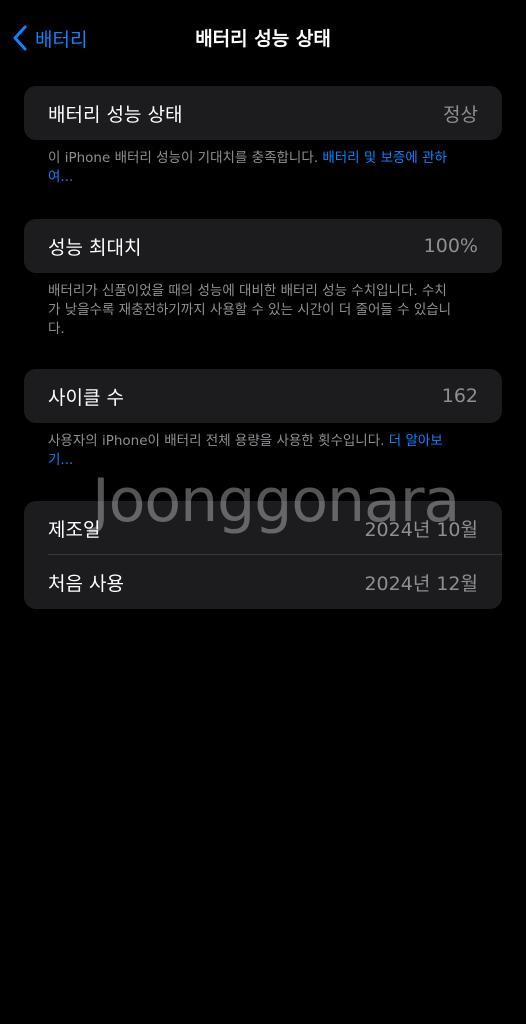 This screenshot has height=1024, width=526. I want to click on max-capacity-card: 성능 최대치 100%, so click(263, 246).